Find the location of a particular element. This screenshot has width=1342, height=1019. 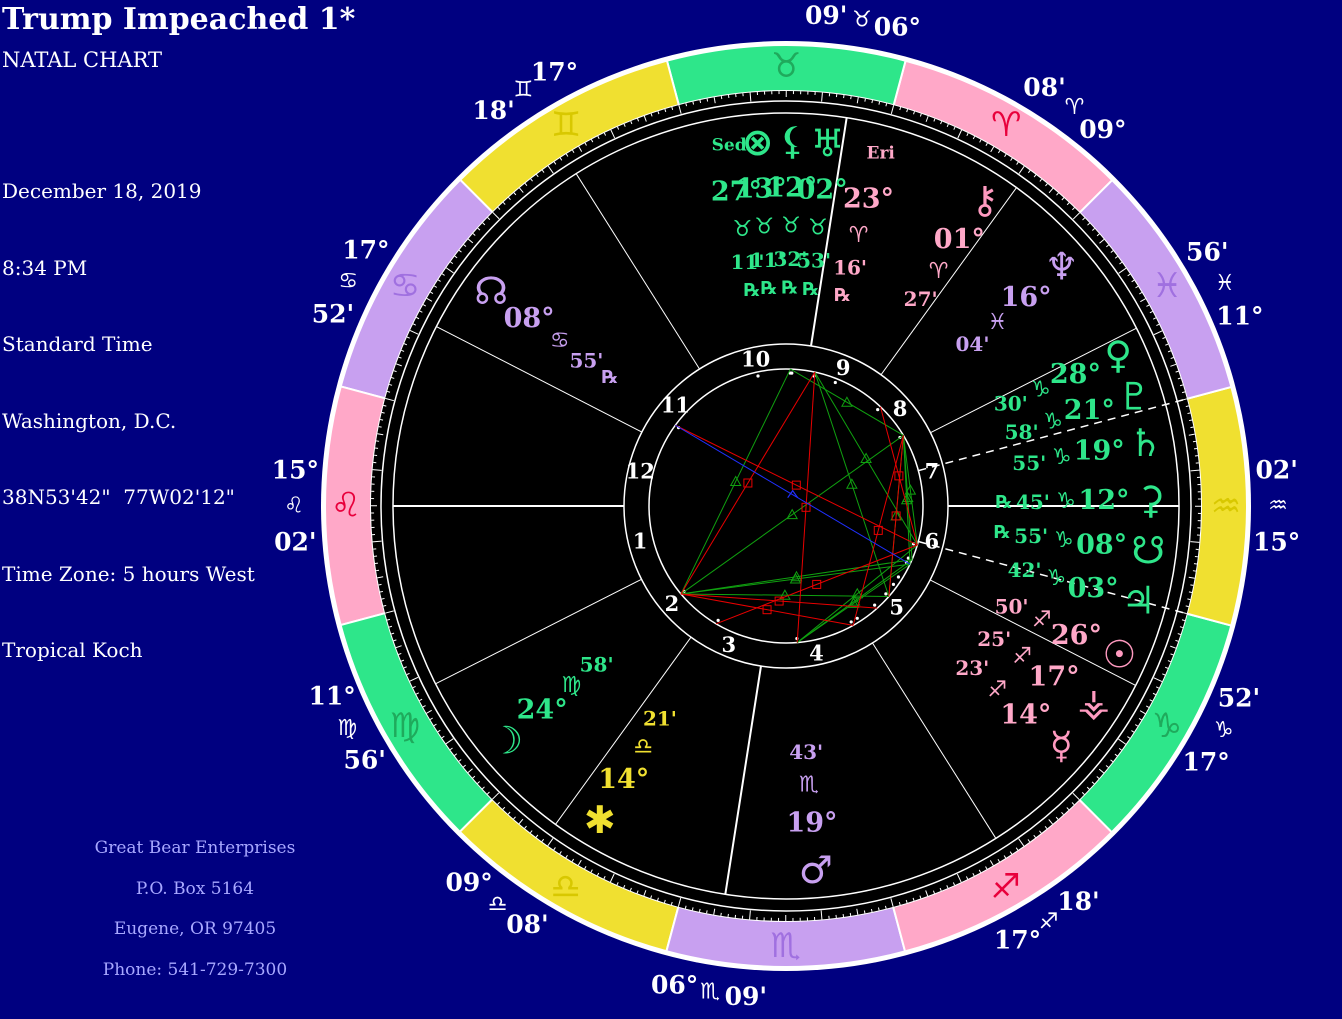

cusp-sign-glyph-8: ♓ is located at coordinates (1225, 283).